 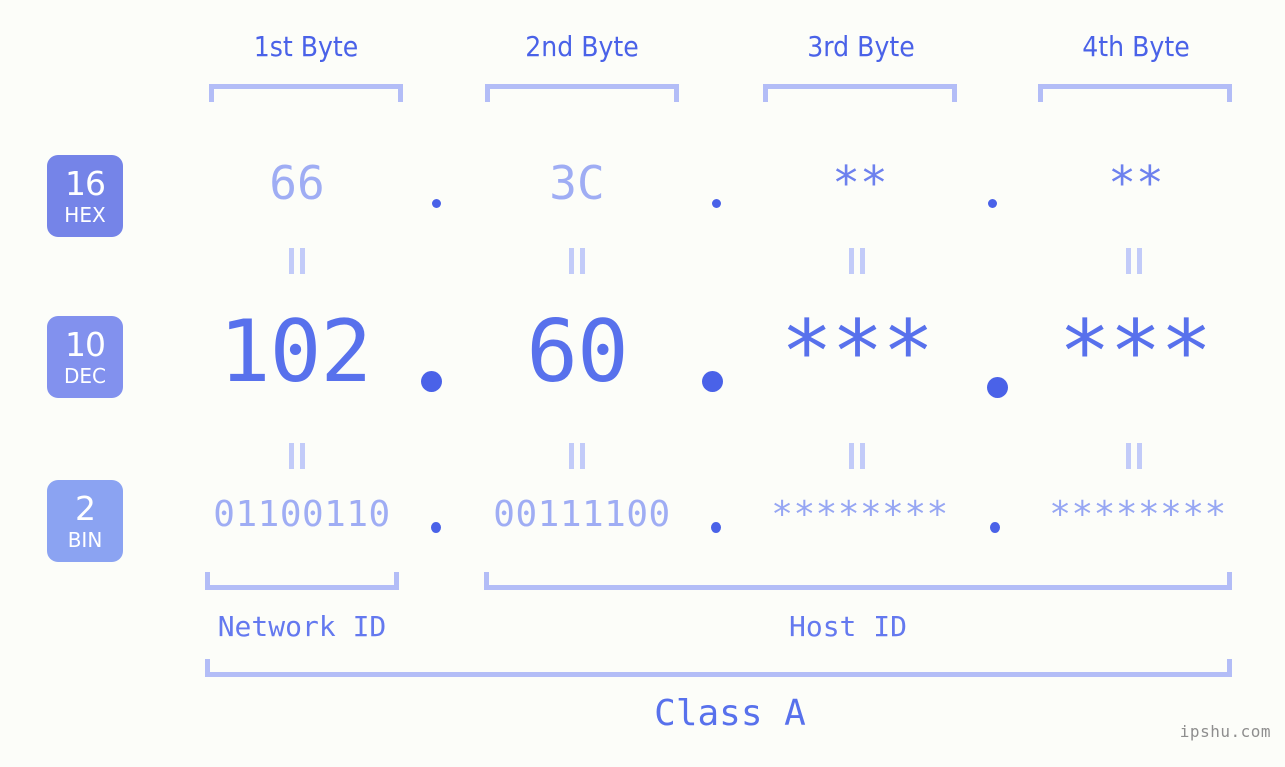 I want to click on hex-value-byte-1: 66, so click(x=297, y=183).